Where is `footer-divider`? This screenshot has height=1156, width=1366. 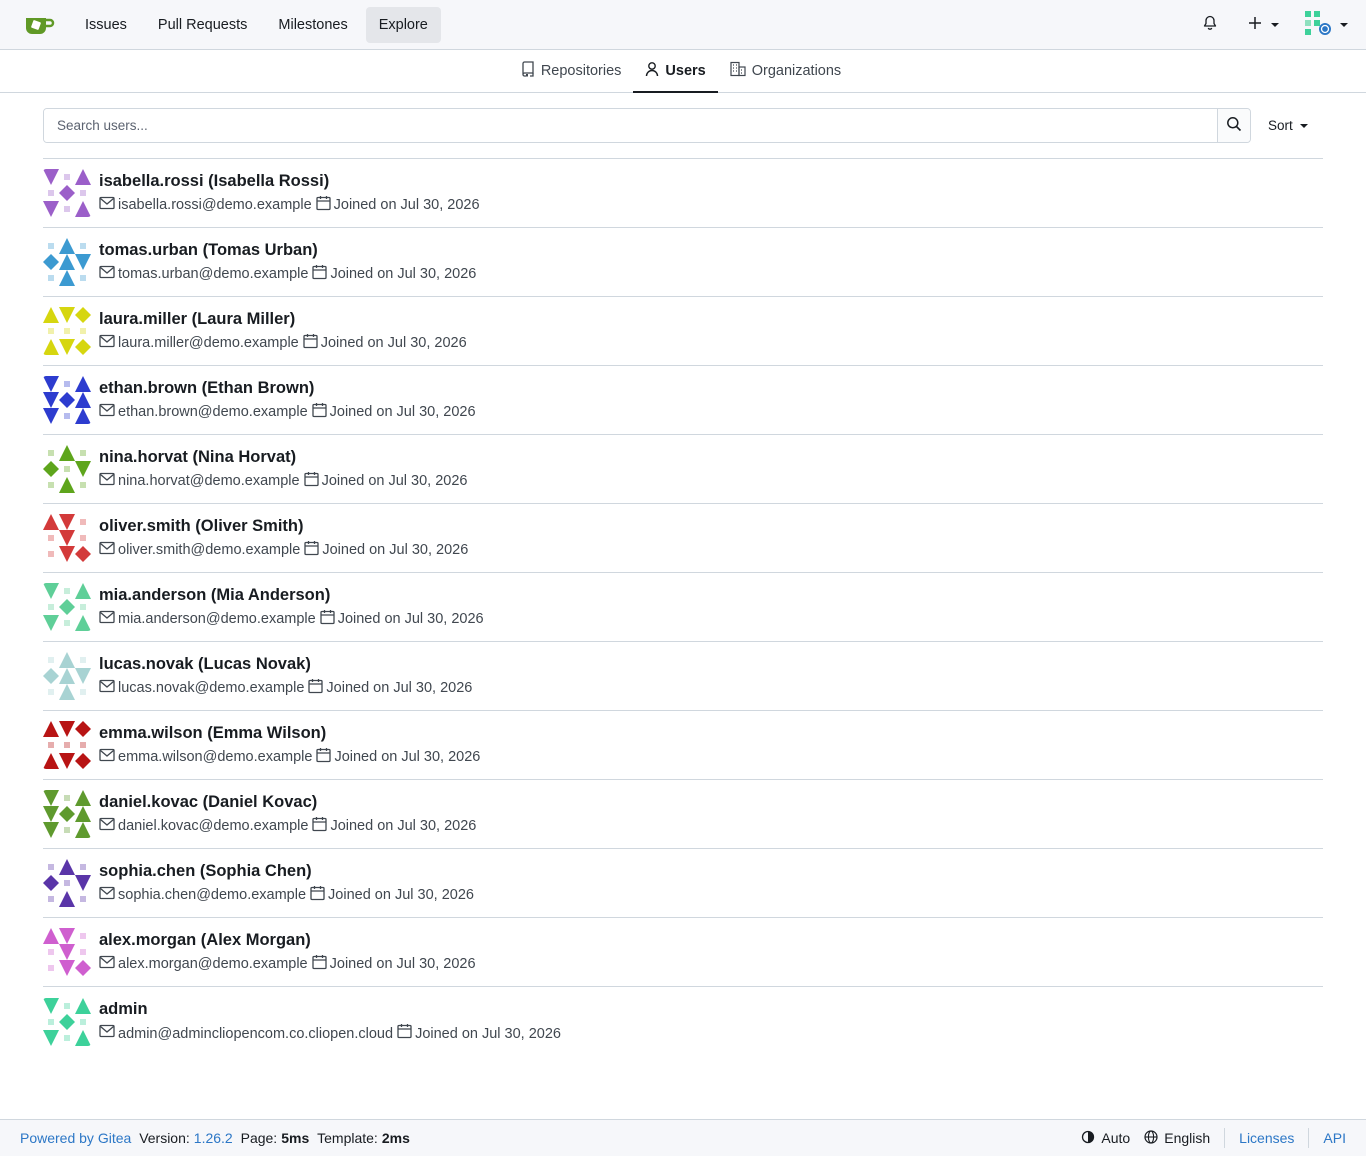
footer-divider is located at coordinates (1225, 1138).